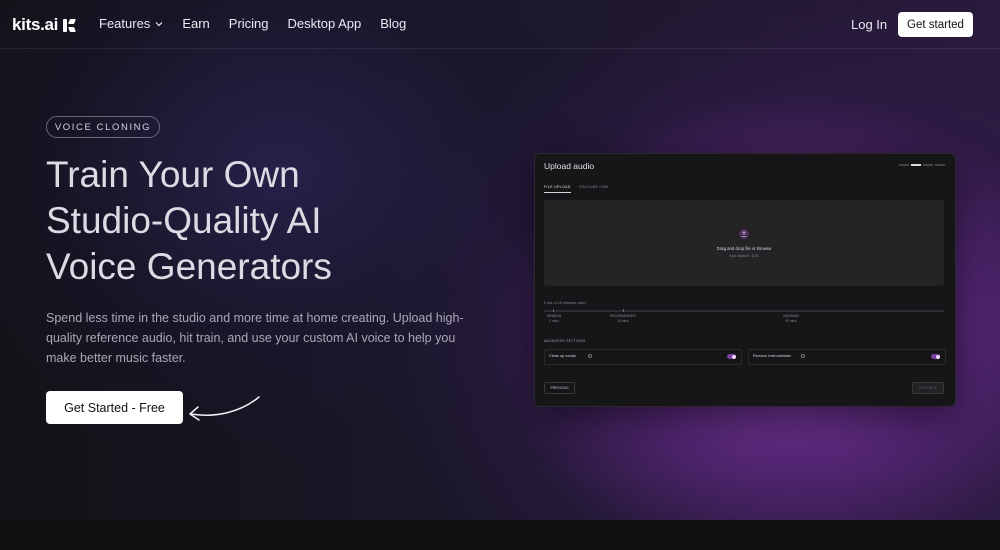 The width and height of the screenshot is (1000, 550). Describe the element at coordinates (643, 357) in the screenshot. I see `option-clean-up-vocals: Clean up vocals` at that location.